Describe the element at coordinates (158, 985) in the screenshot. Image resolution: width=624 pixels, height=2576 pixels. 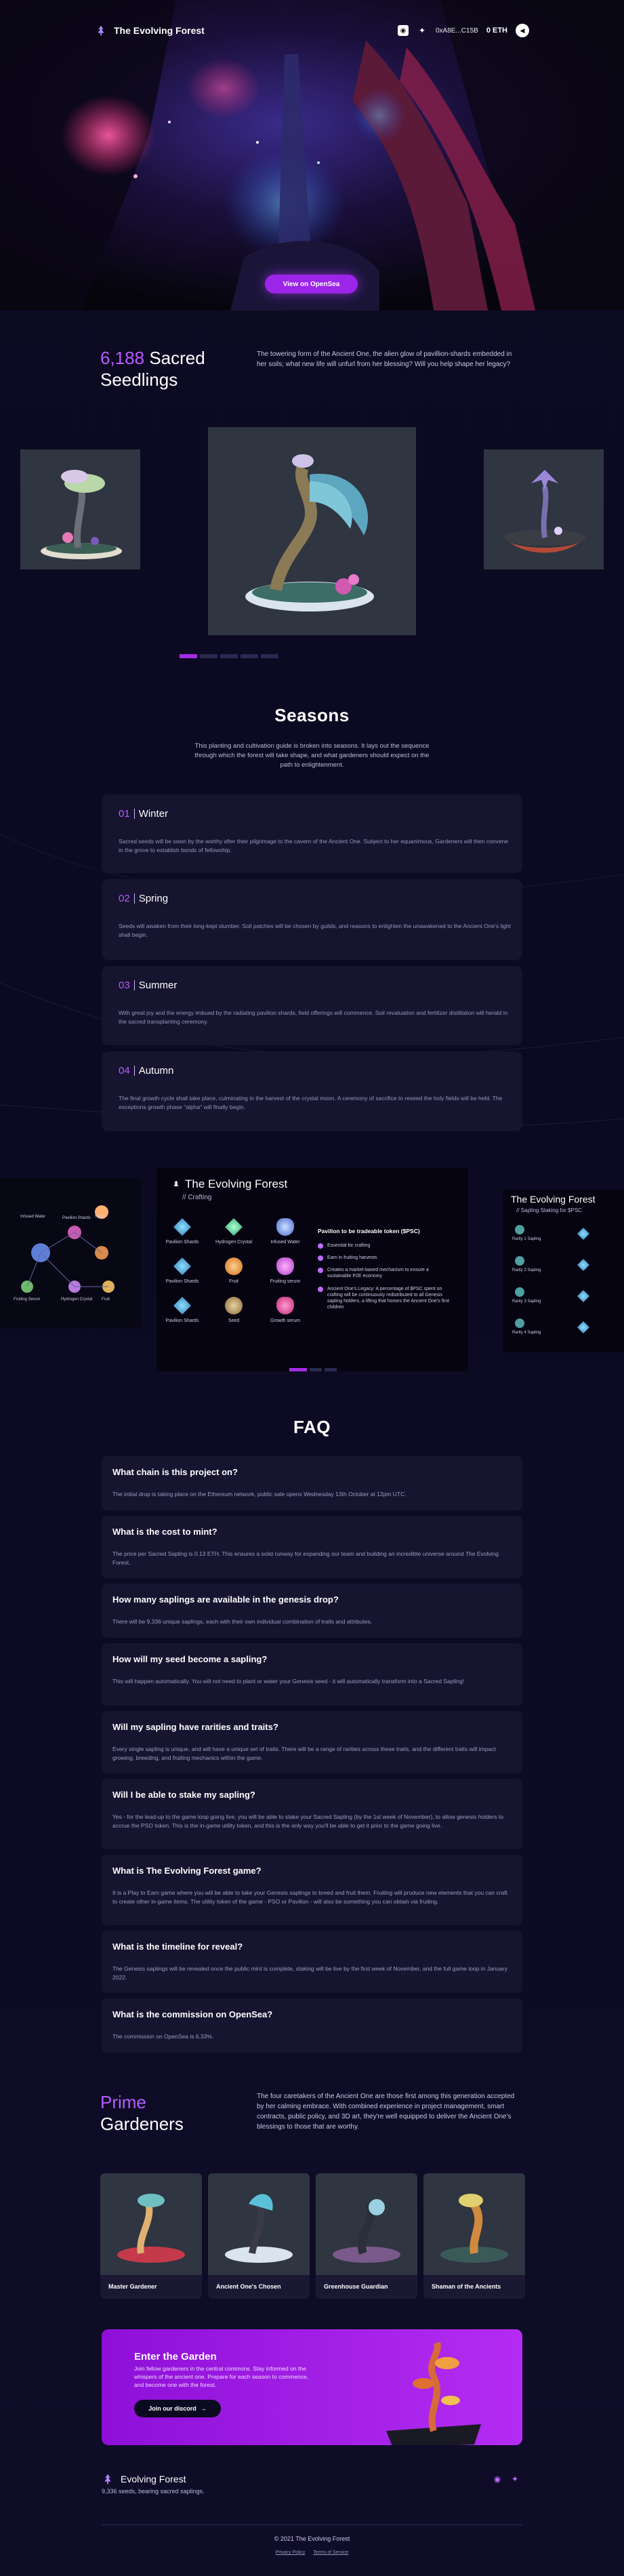
I see `season-name: Summer` at that location.